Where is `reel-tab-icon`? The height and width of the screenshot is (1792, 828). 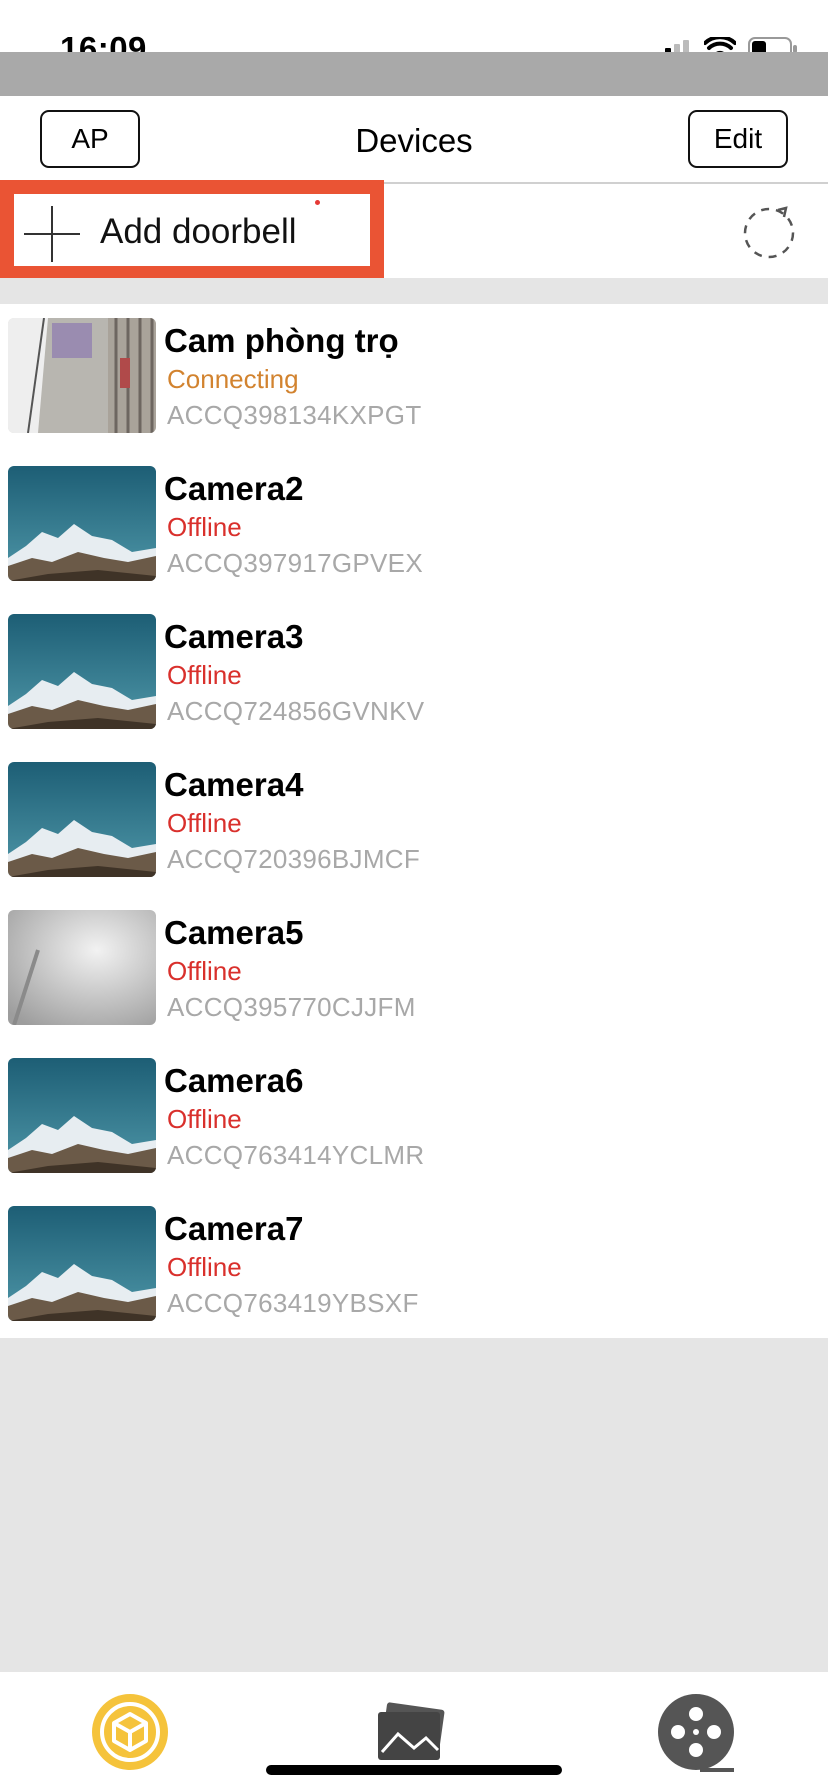
reel-tab-icon is located at coordinates (696, 1732).